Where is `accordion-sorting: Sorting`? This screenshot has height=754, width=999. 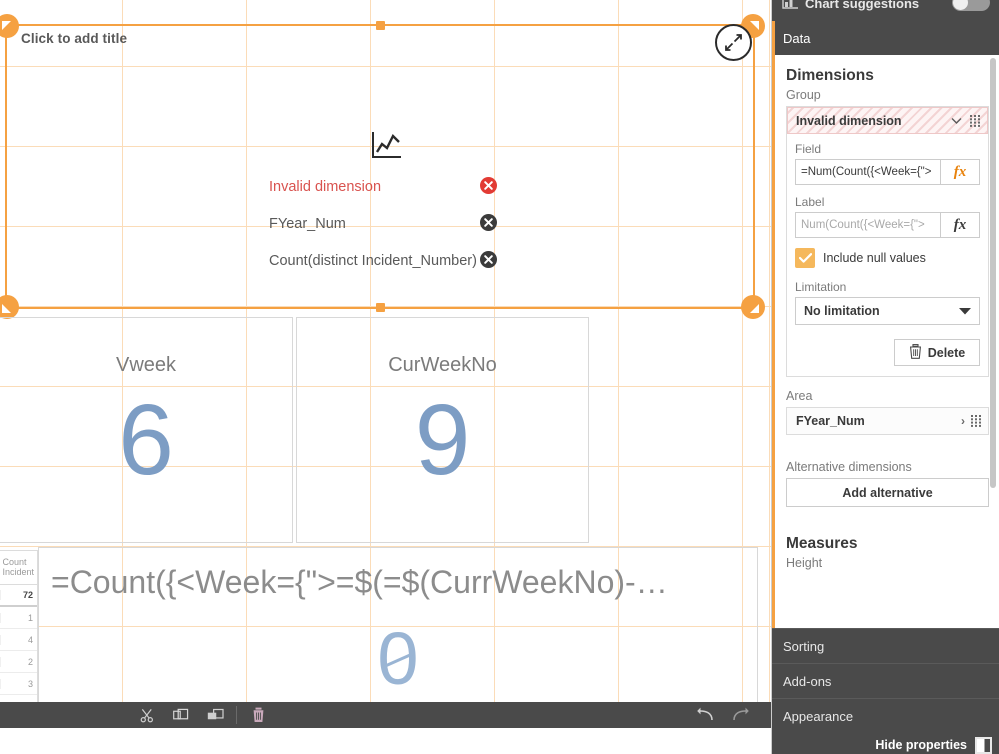
accordion-sorting: Sorting is located at coordinates (885, 645).